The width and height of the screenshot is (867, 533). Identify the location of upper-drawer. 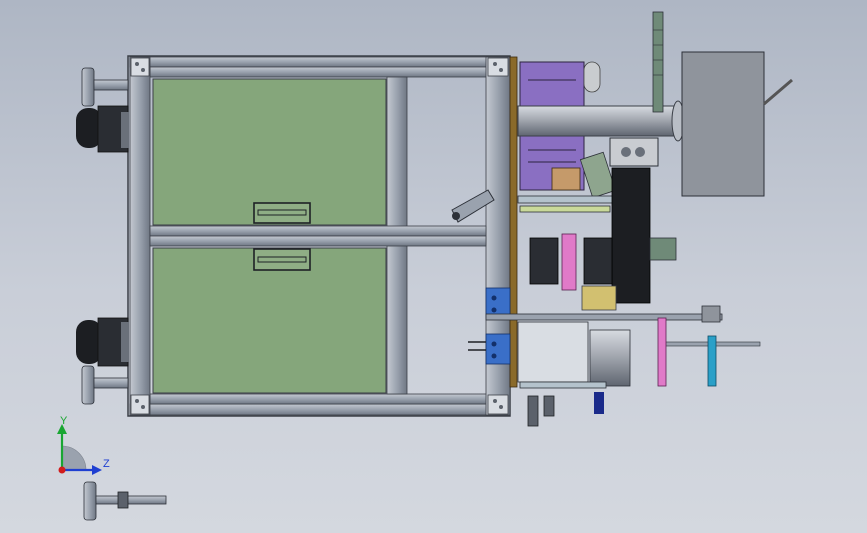
(269, 152).